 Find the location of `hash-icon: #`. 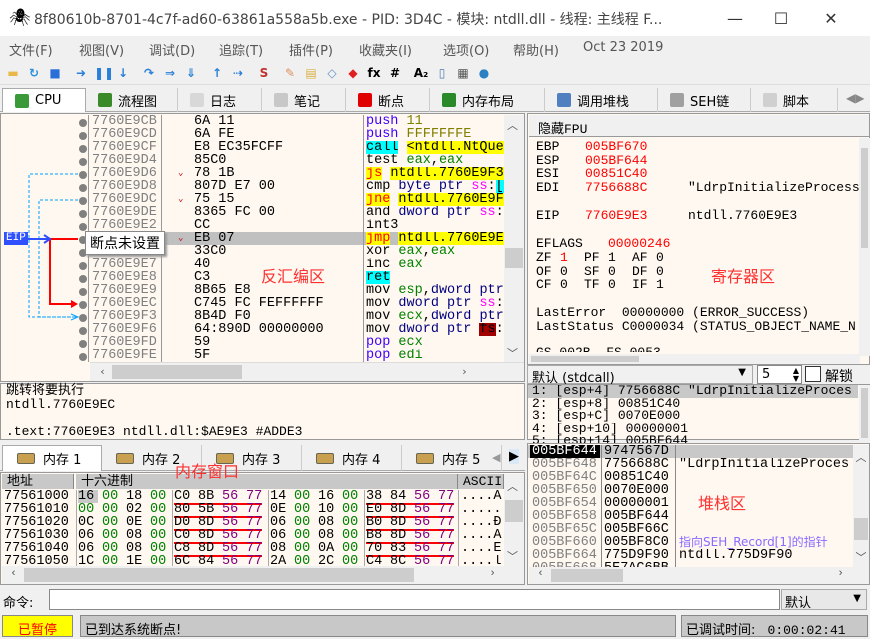

hash-icon: # is located at coordinates (395, 73).